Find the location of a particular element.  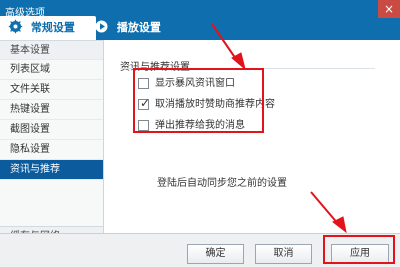

sidebar-item-file-association: 文件关联 is located at coordinates (51, 90).